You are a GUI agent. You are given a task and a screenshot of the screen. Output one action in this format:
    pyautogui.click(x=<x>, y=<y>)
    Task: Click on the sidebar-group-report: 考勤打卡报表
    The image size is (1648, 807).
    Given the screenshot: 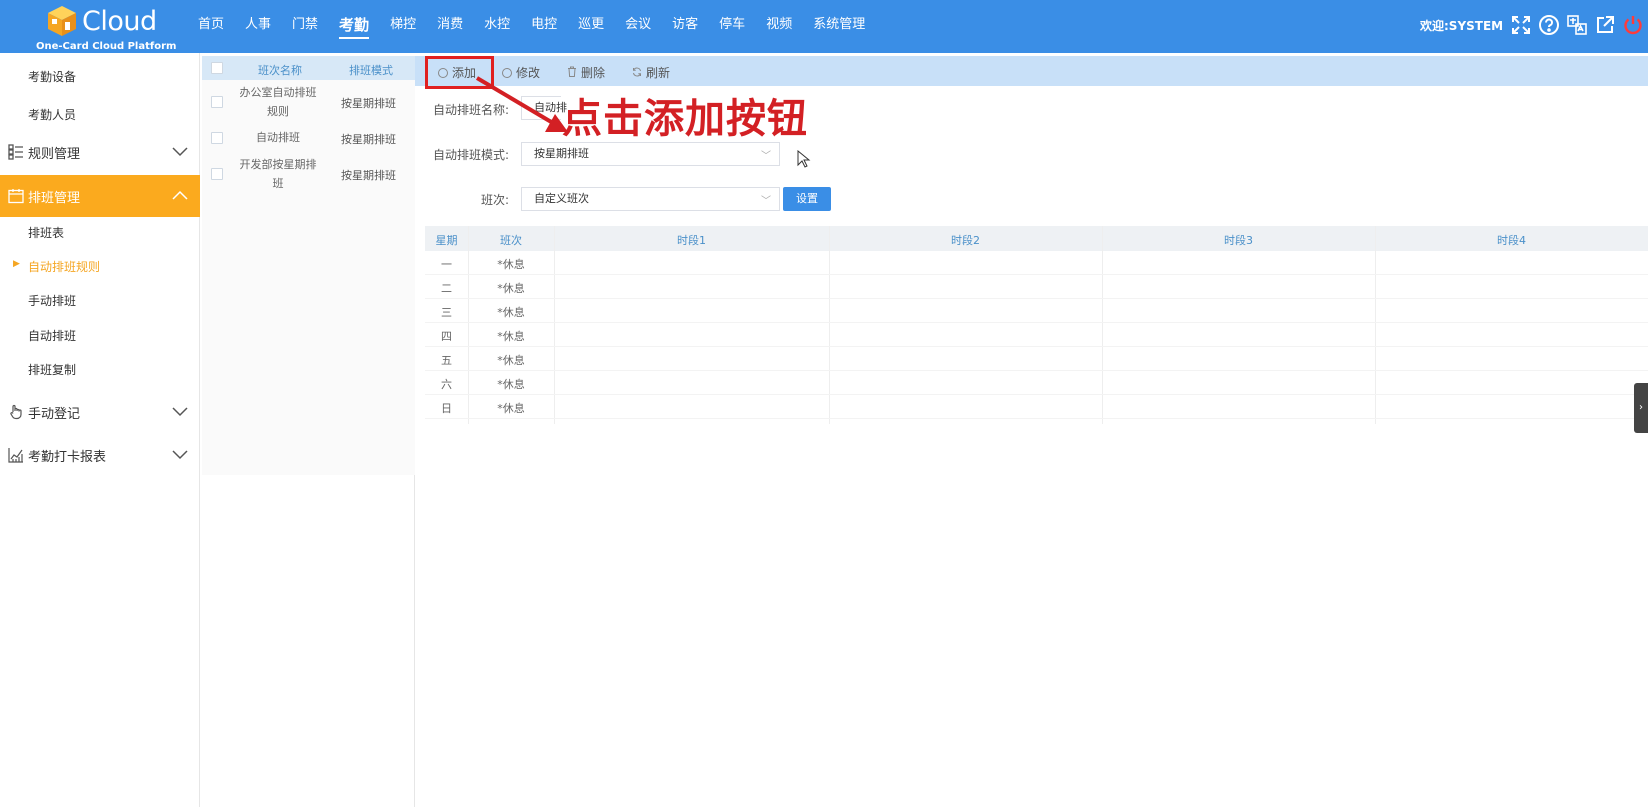 What is the action you would take?
    pyautogui.click(x=100, y=455)
    